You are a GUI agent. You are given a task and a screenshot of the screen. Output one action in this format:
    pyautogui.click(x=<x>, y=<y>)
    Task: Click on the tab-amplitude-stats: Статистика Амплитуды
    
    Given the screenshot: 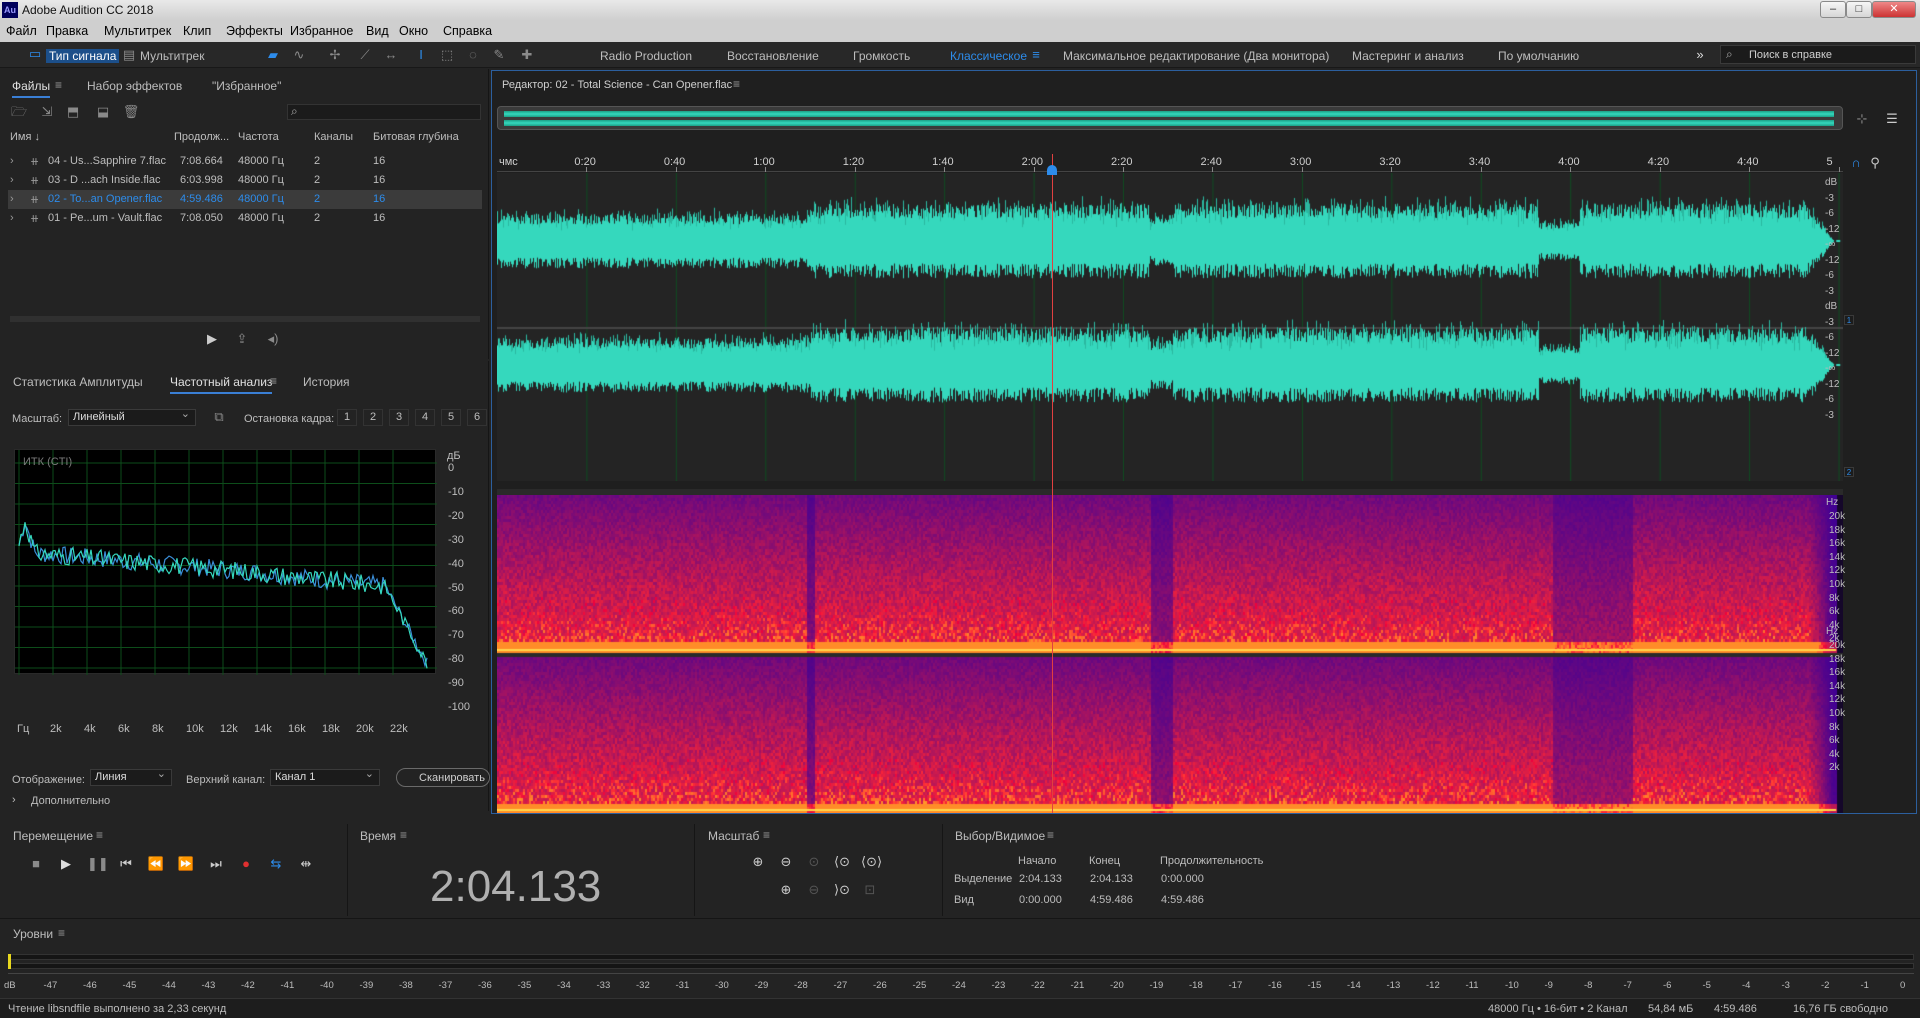 What is the action you would take?
    pyautogui.click(x=78, y=382)
    